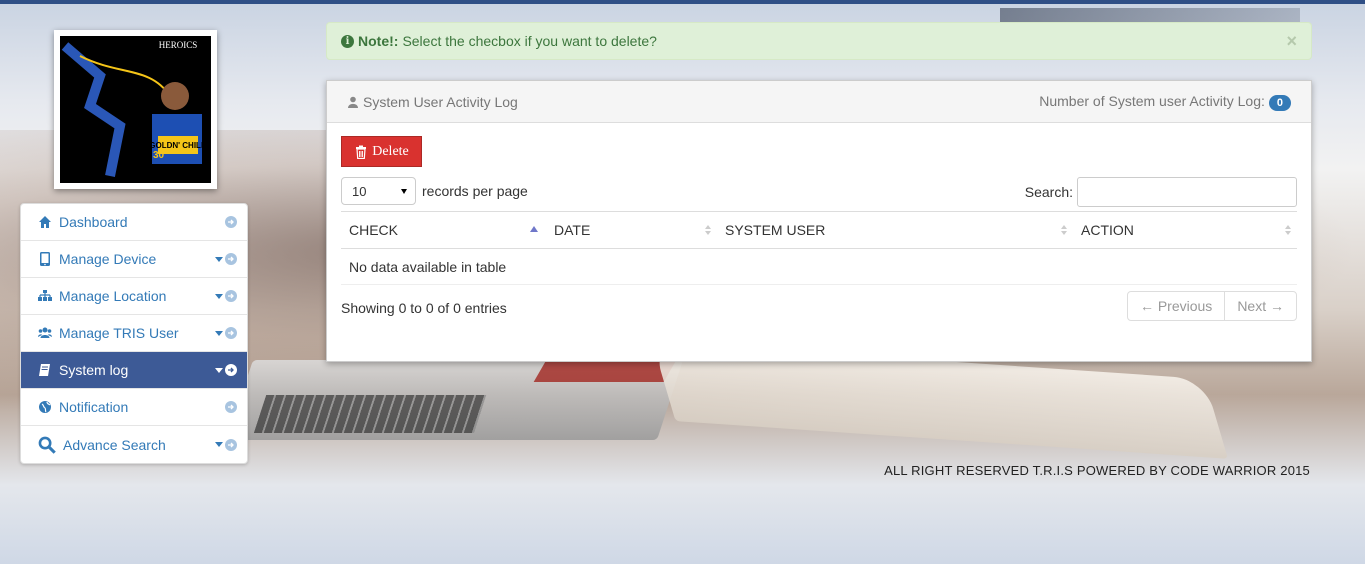 This screenshot has width=1365, height=564. I want to click on column-header-label: CHECK, so click(374, 230).